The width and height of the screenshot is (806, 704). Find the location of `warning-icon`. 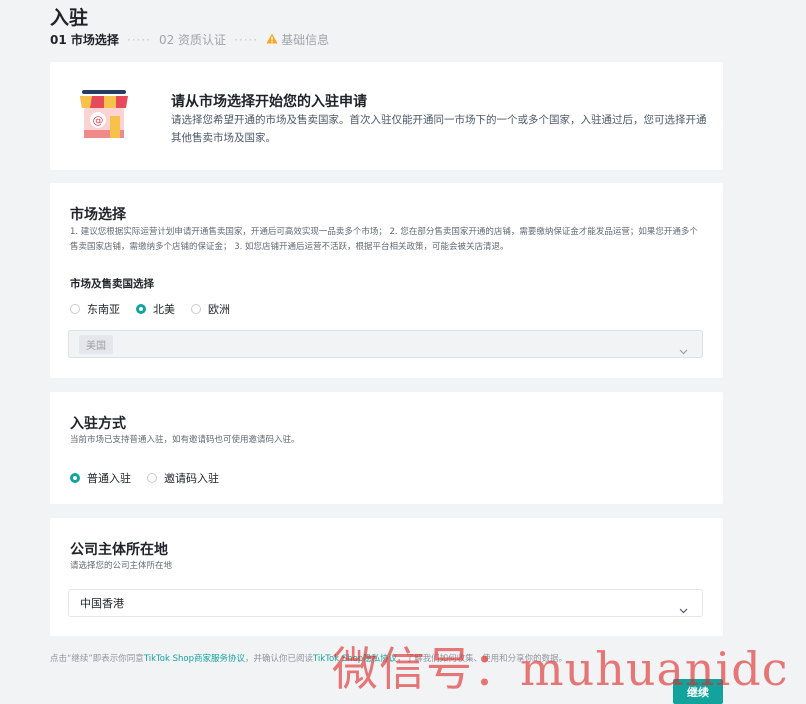

warning-icon is located at coordinates (272, 40).